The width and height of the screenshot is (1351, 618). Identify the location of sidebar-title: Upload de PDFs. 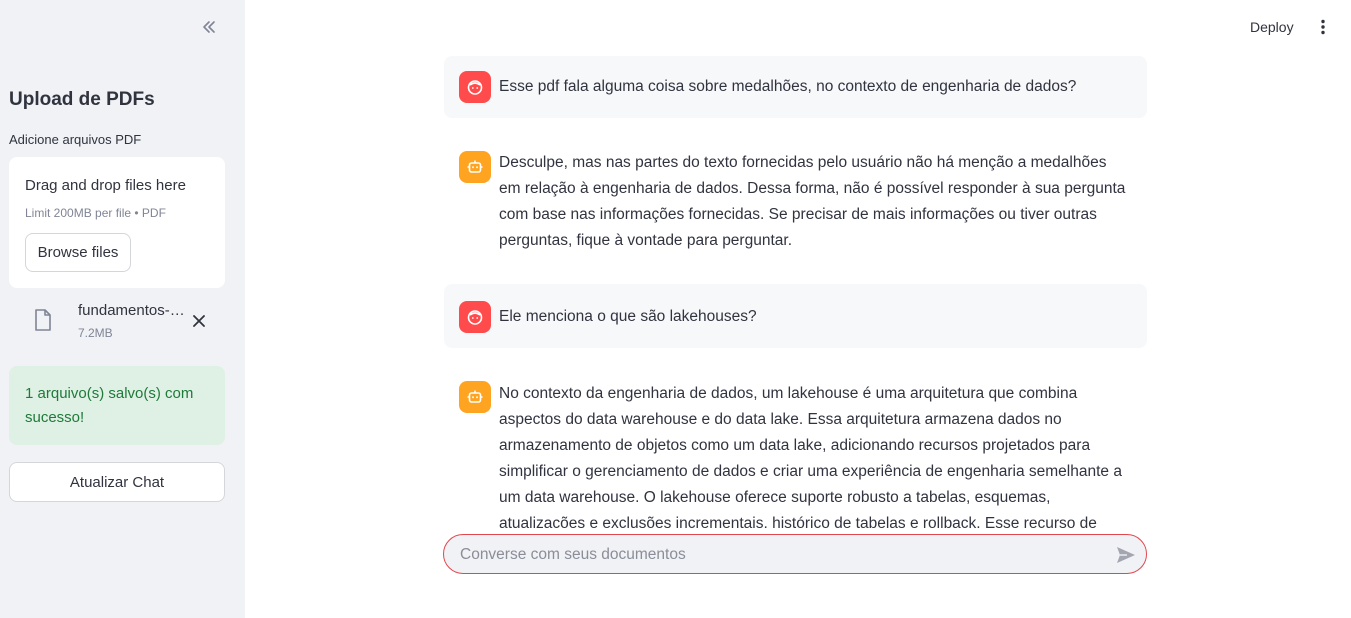
(82, 99).